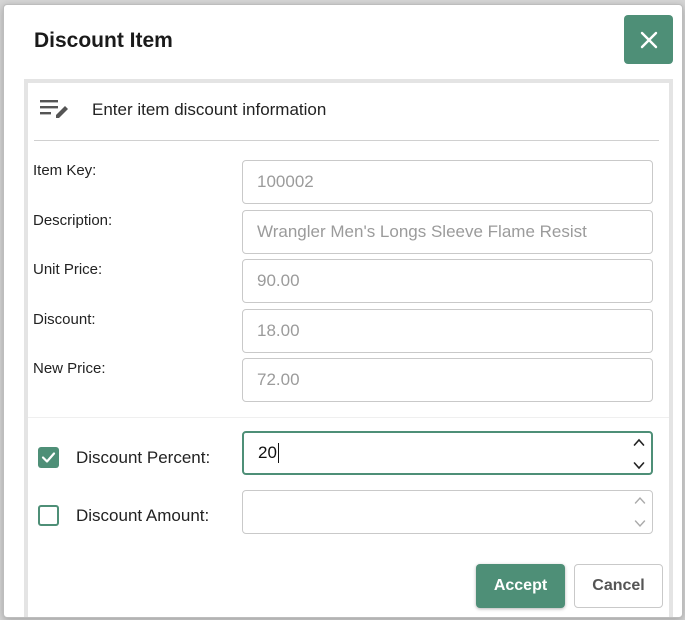 Image resolution: width=685 pixels, height=620 pixels. What do you see at coordinates (447, 512) in the screenshot?
I see `discount-amount-input` at bounding box center [447, 512].